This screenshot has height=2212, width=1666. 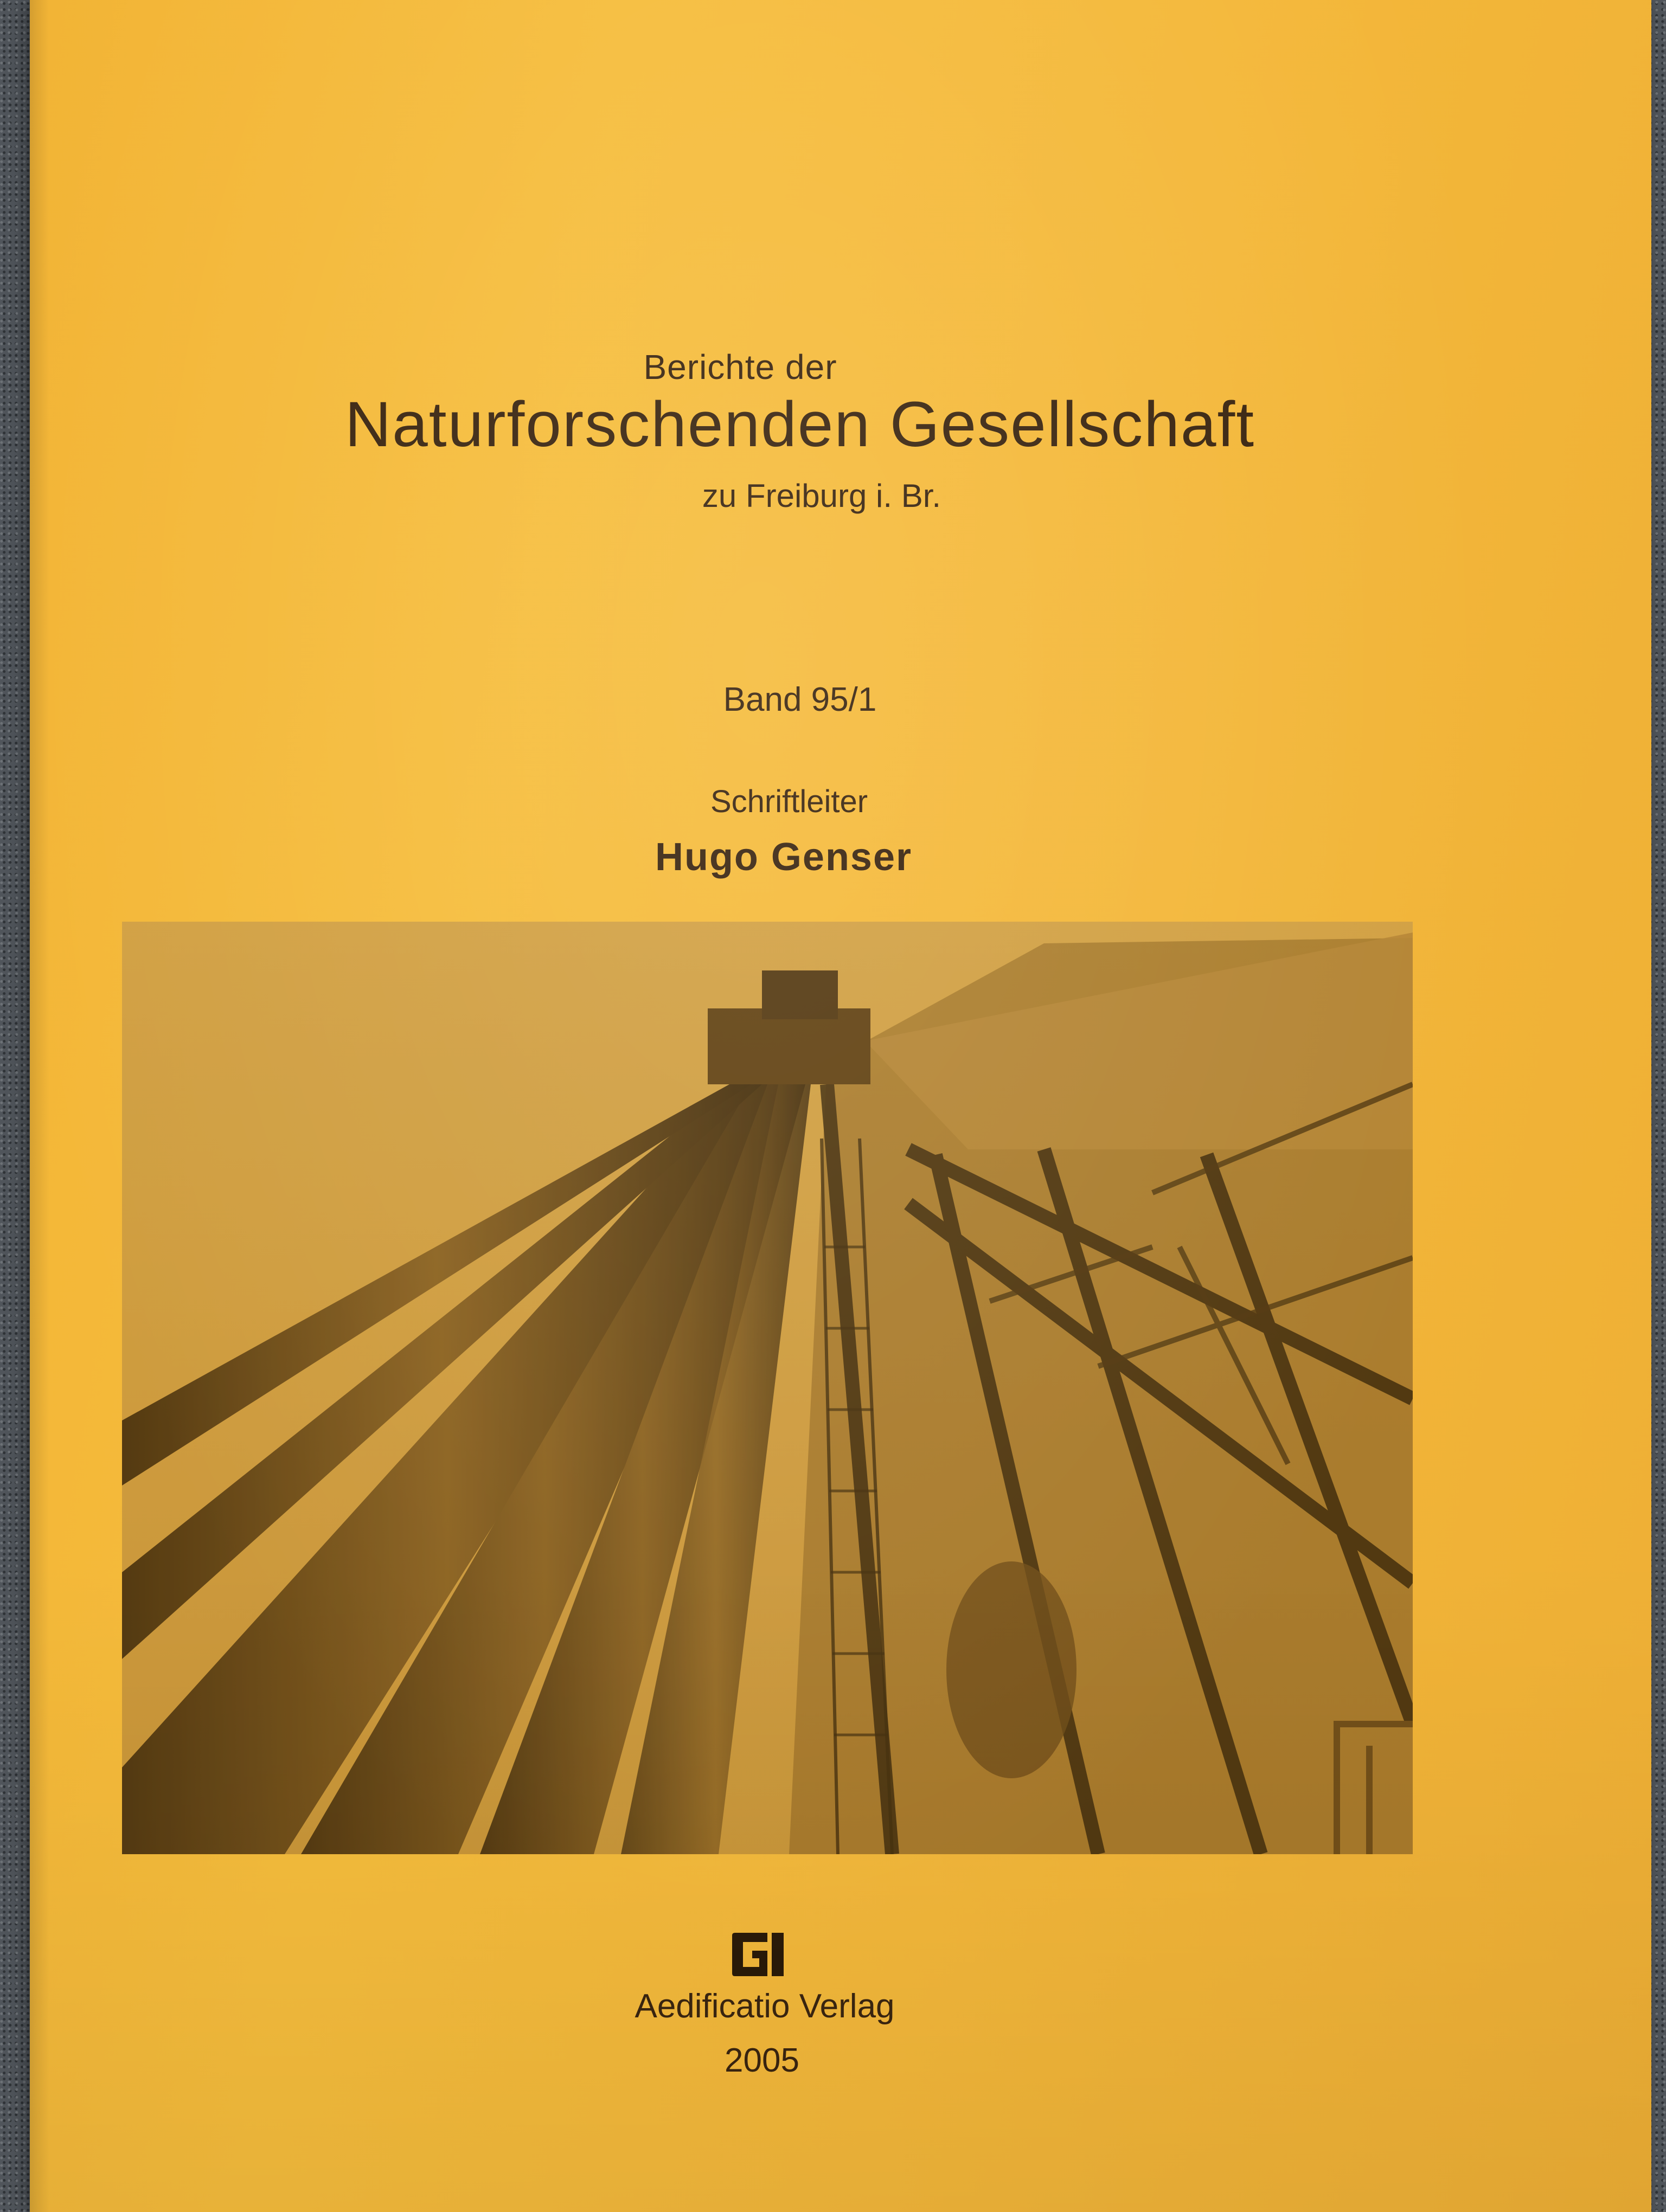 What do you see at coordinates (784, 857) in the screenshot?
I see `editor-name: Hugo Genser` at bounding box center [784, 857].